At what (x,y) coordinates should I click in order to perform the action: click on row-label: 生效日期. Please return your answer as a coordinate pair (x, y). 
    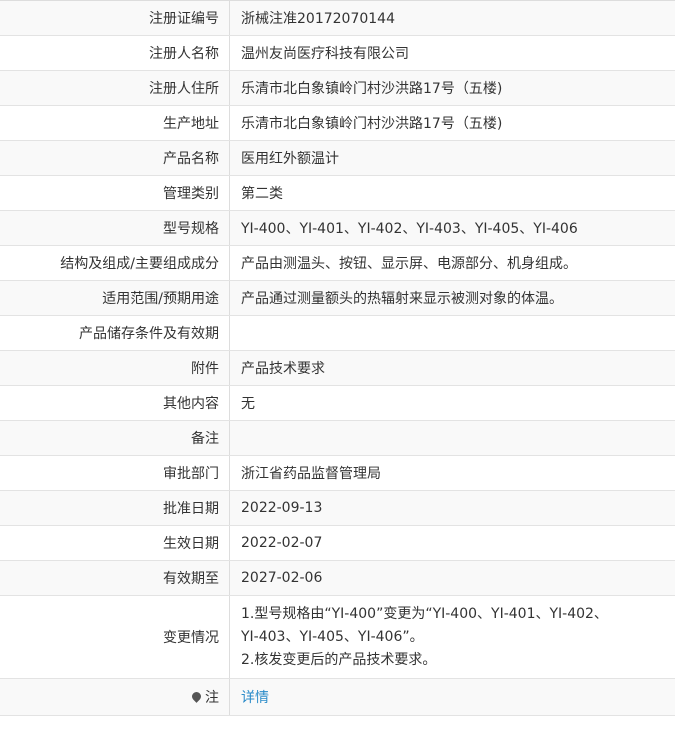
    Looking at the image, I should click on (115, 543).